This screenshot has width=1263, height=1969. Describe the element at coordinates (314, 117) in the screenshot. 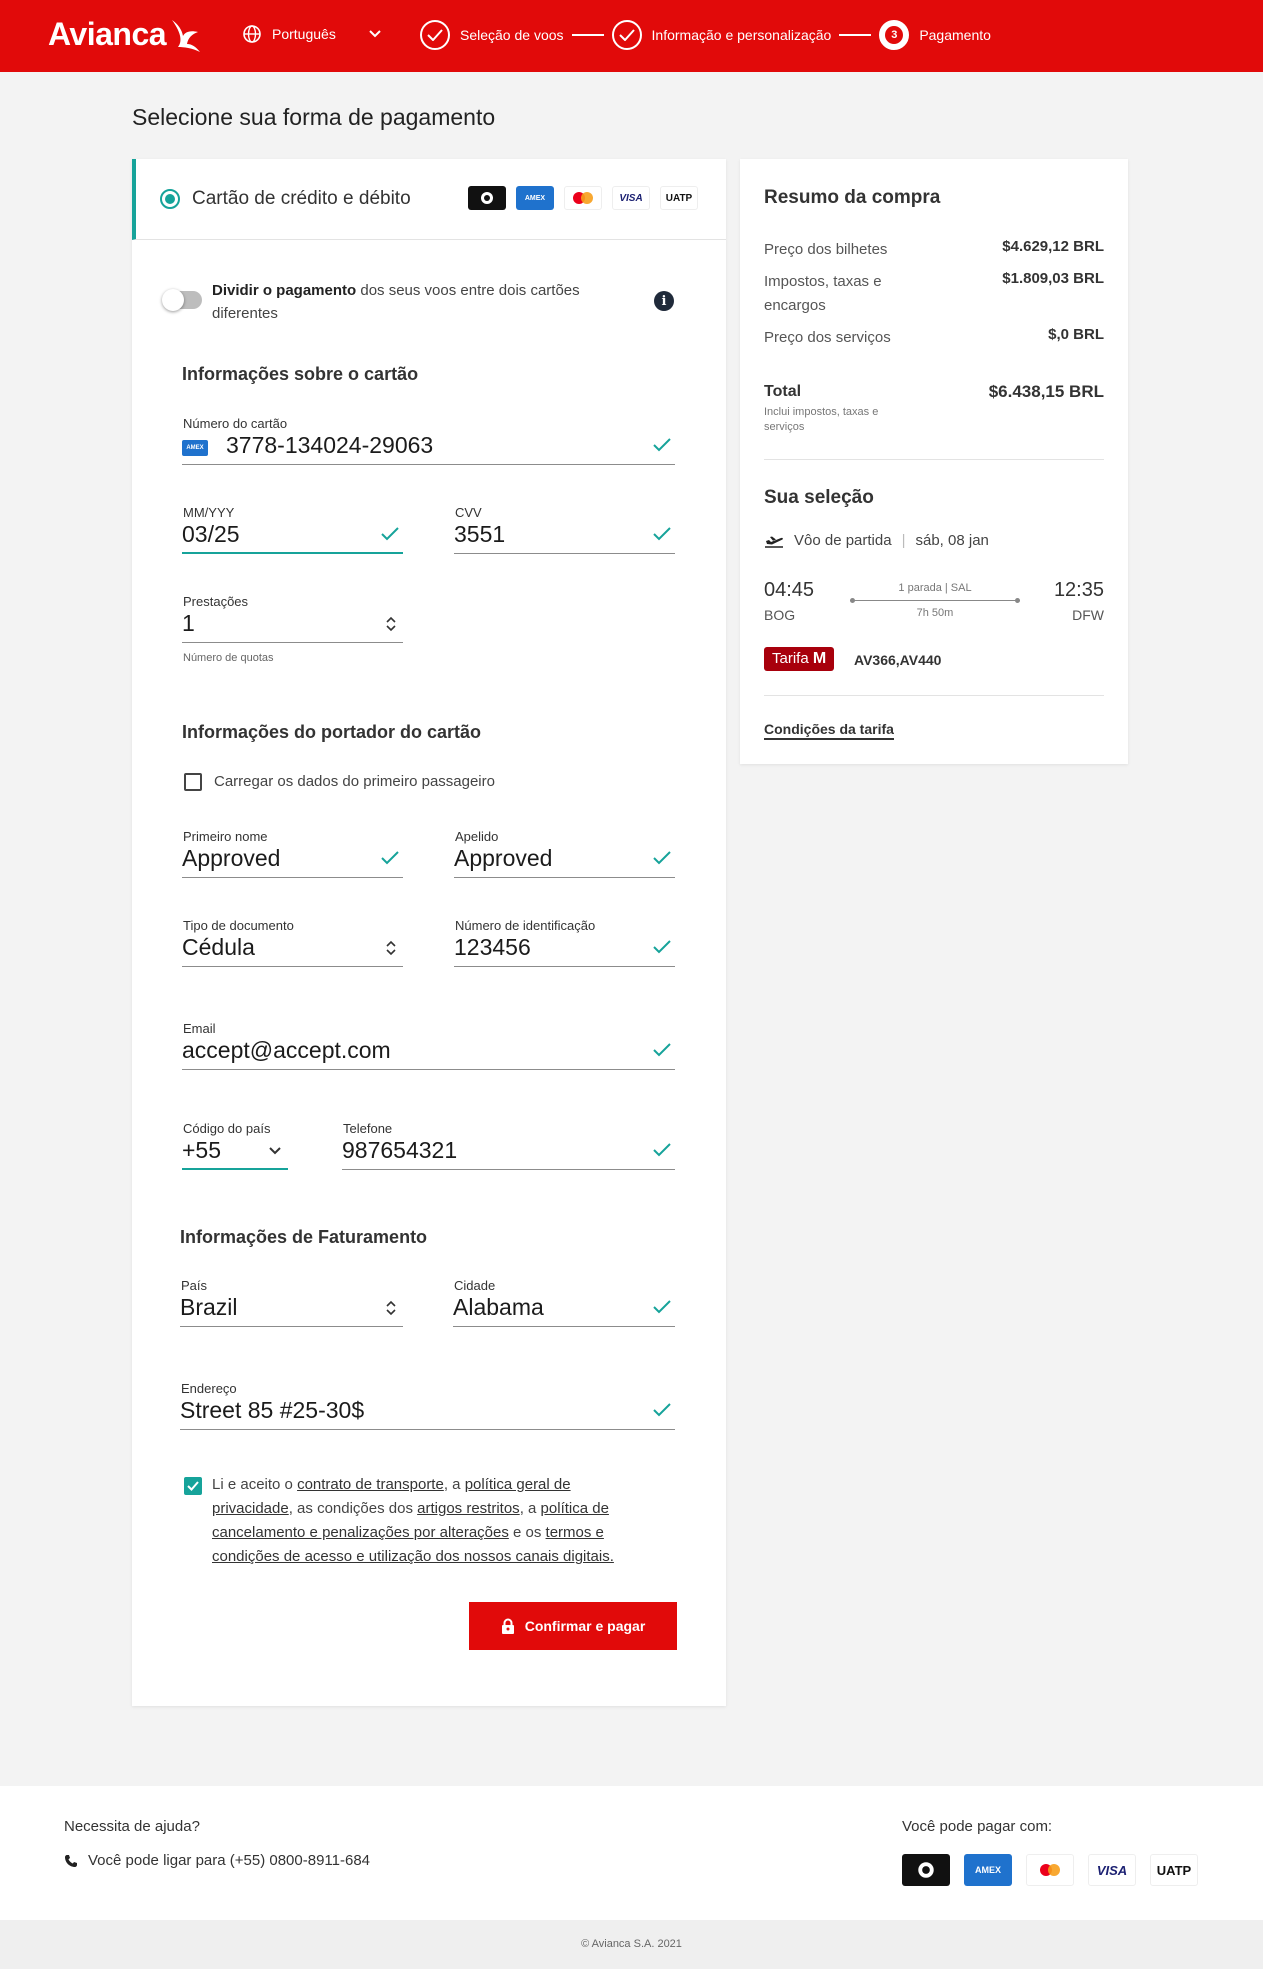

I see `page-title: Selecione sua forma de pagamento` at that location.